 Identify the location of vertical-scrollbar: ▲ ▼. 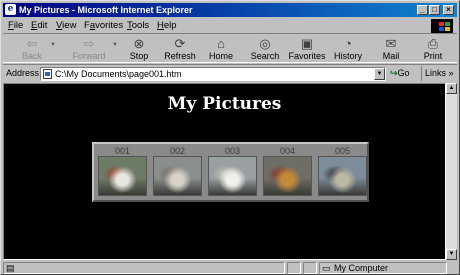
(451, 171).